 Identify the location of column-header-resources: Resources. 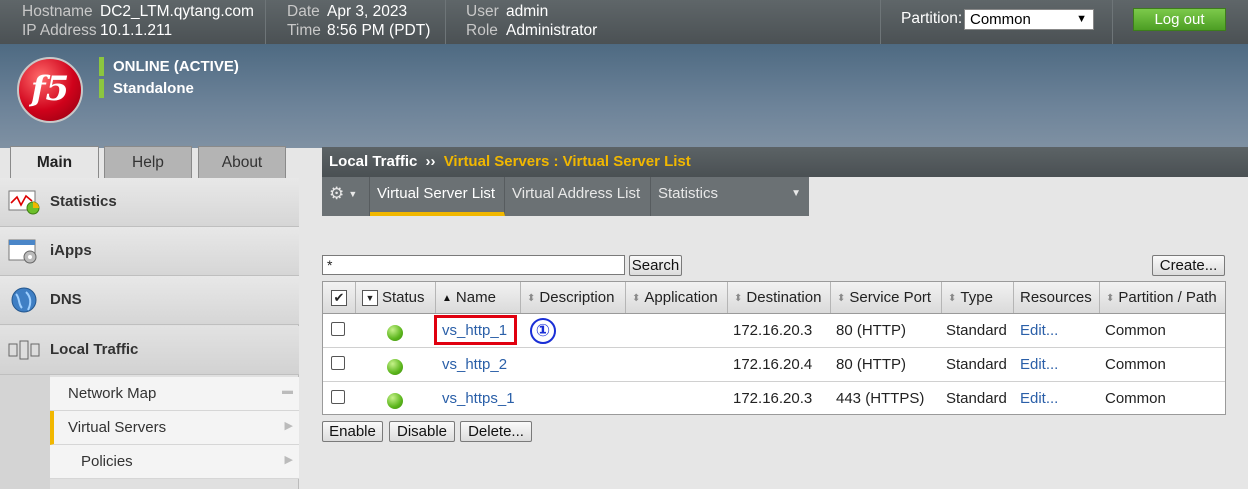
(1057, 297).